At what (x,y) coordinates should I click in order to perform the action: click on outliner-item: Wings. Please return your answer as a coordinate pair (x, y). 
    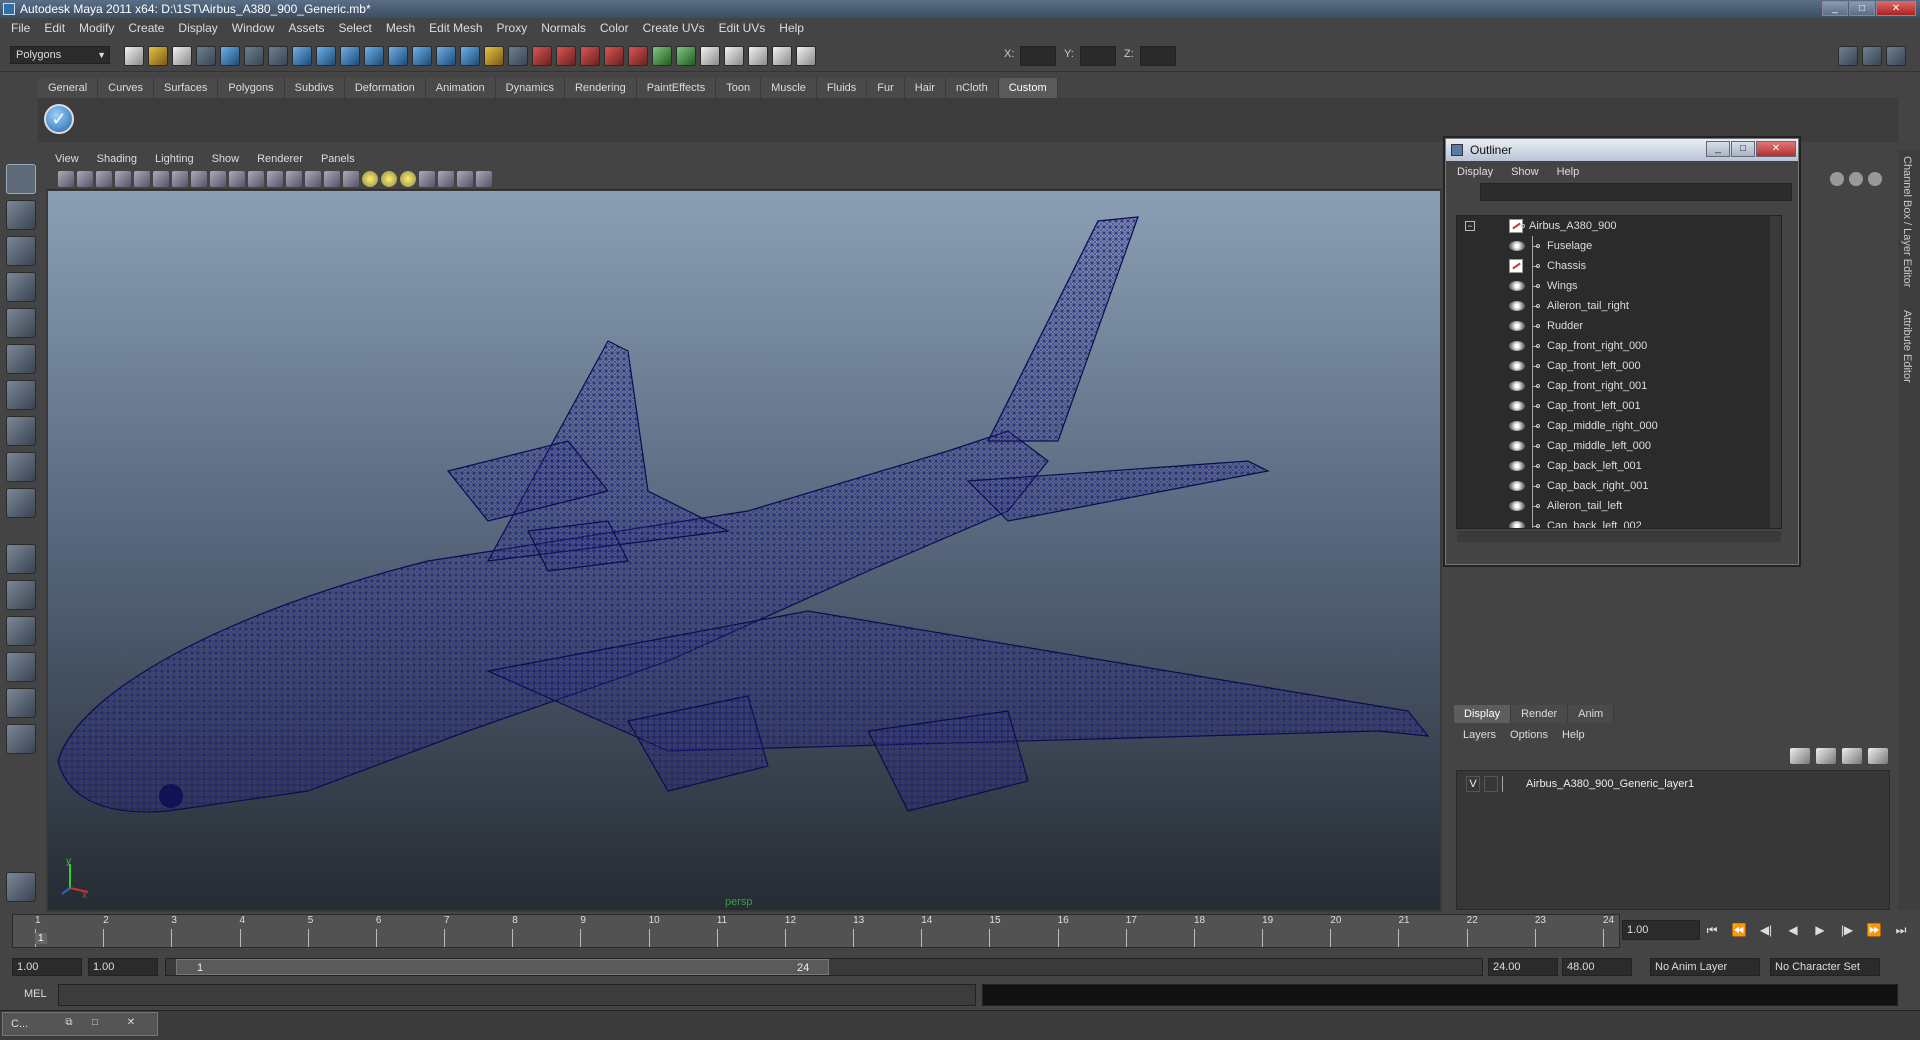
    Looking at the image, I should click on (1619, 286).